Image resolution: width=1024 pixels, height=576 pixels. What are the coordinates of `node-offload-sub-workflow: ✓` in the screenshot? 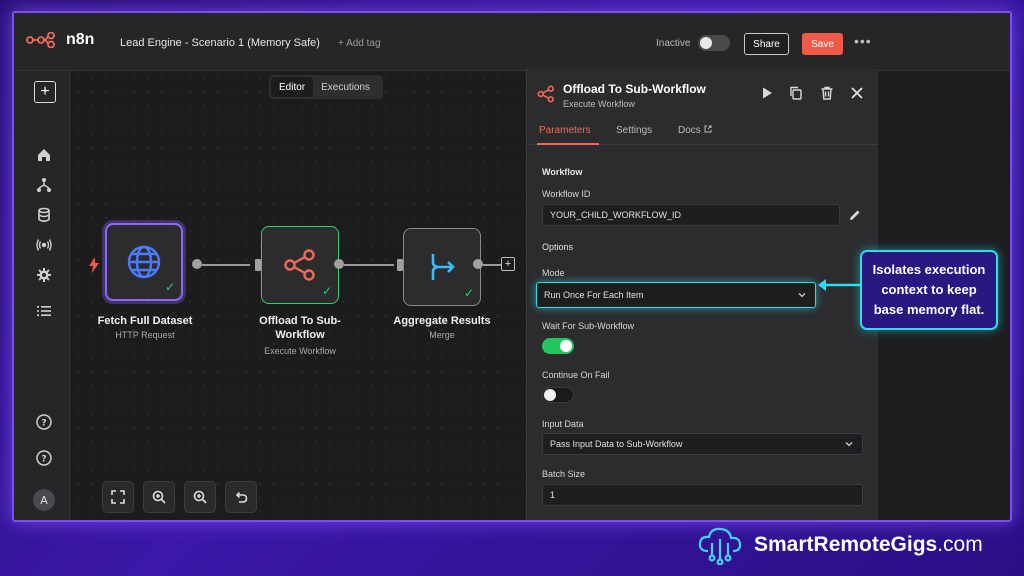 It's located at (300, 265).